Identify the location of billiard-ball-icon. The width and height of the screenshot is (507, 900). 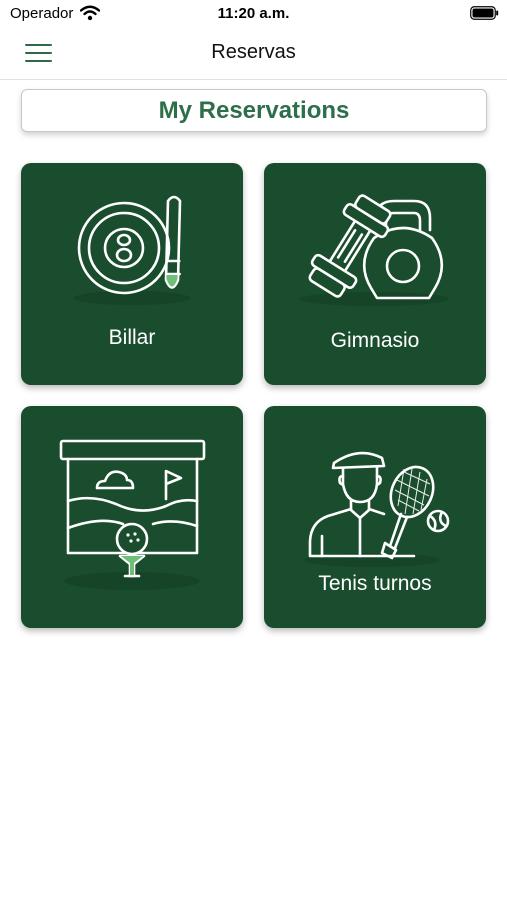
(132, 250).